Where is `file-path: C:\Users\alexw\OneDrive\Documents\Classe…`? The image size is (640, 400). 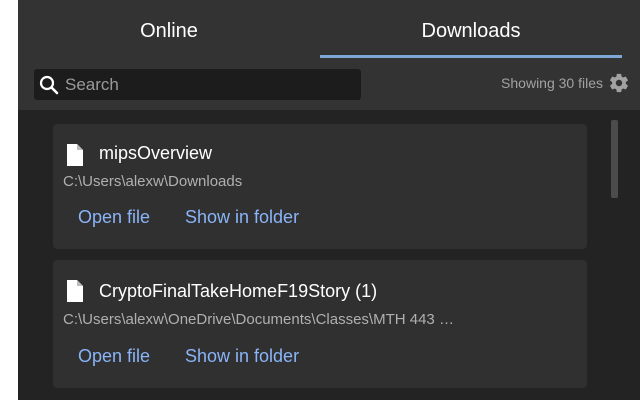
file-path: C:\Users\alexw\OneDrive\Documents\Classe… is located at coordinates (258, 319).